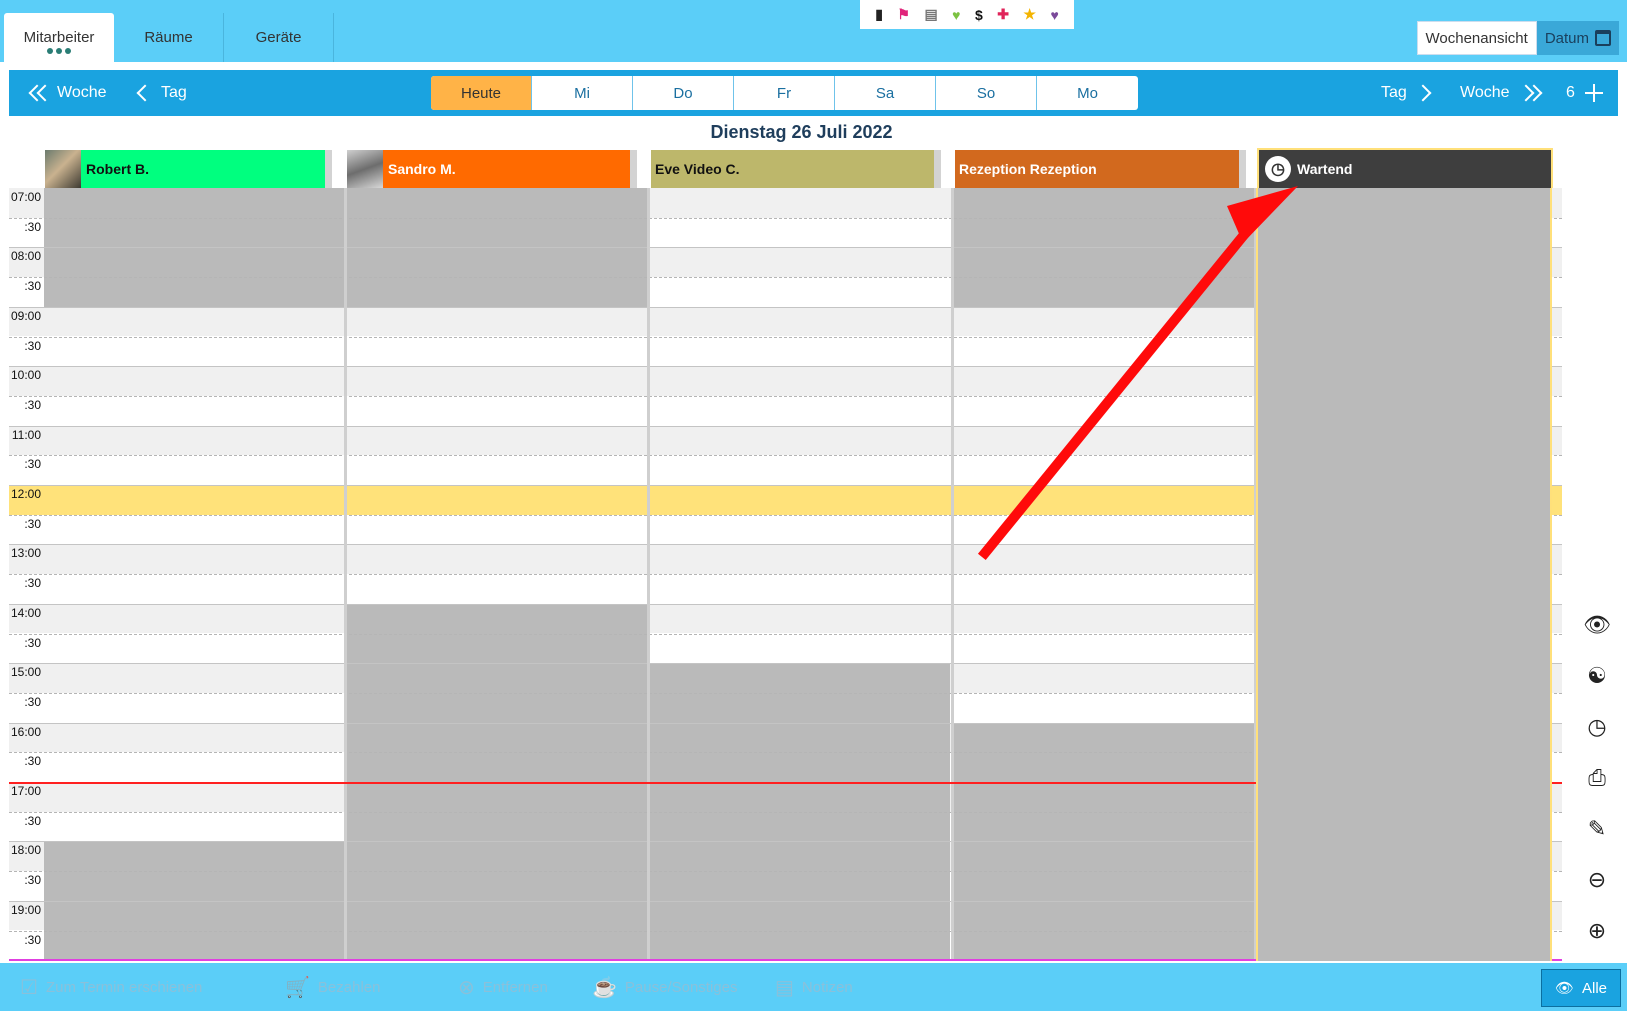  I want to click on remove-button: ⊗ Entfernen, so click(503, 987).